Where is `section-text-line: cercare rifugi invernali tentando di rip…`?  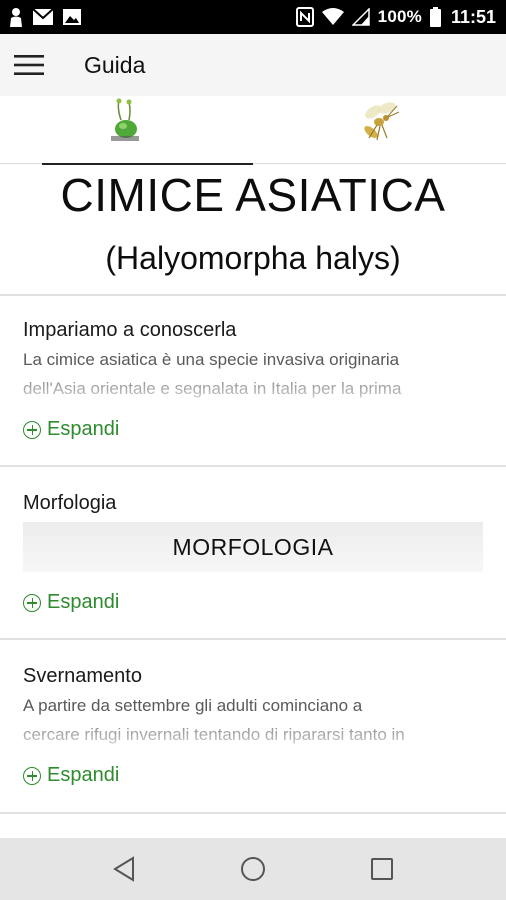
section-text-line: cercare rifugi invernali tentando di rip… is located at coordinates (253, 734).